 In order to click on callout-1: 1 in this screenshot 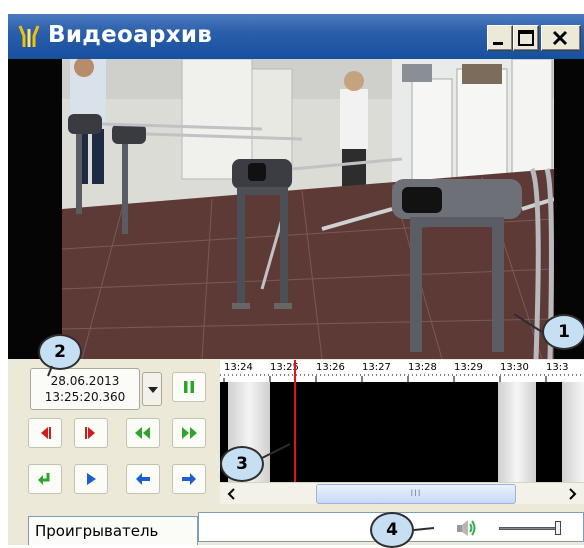, I will do `click(563, 332)`.